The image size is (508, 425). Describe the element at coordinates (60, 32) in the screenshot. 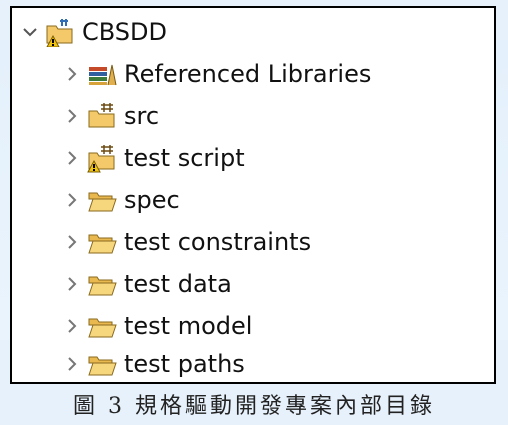

I see `java-project-warning-icon` at that location.